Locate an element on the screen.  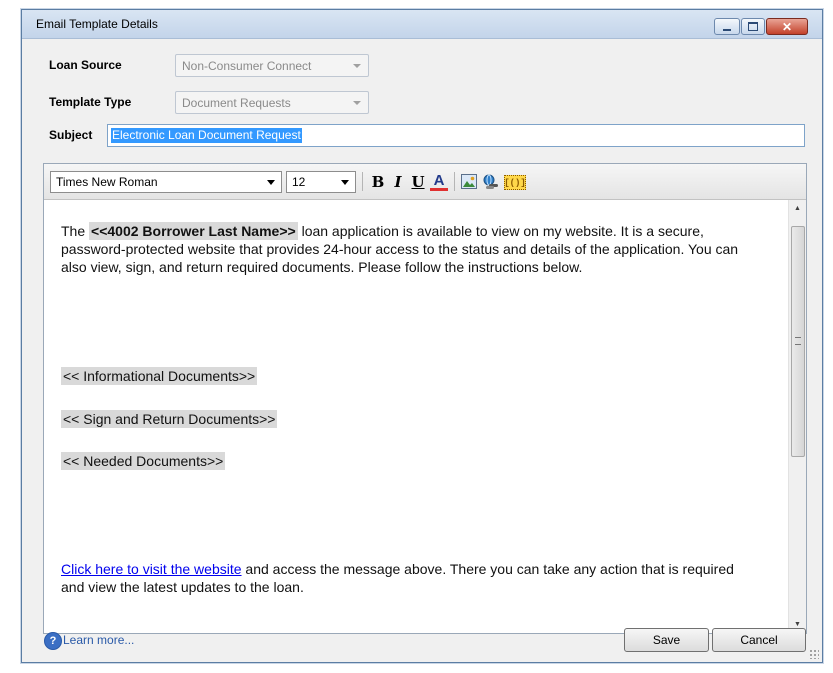
maximize-icon is located at coordinates (753, 26).